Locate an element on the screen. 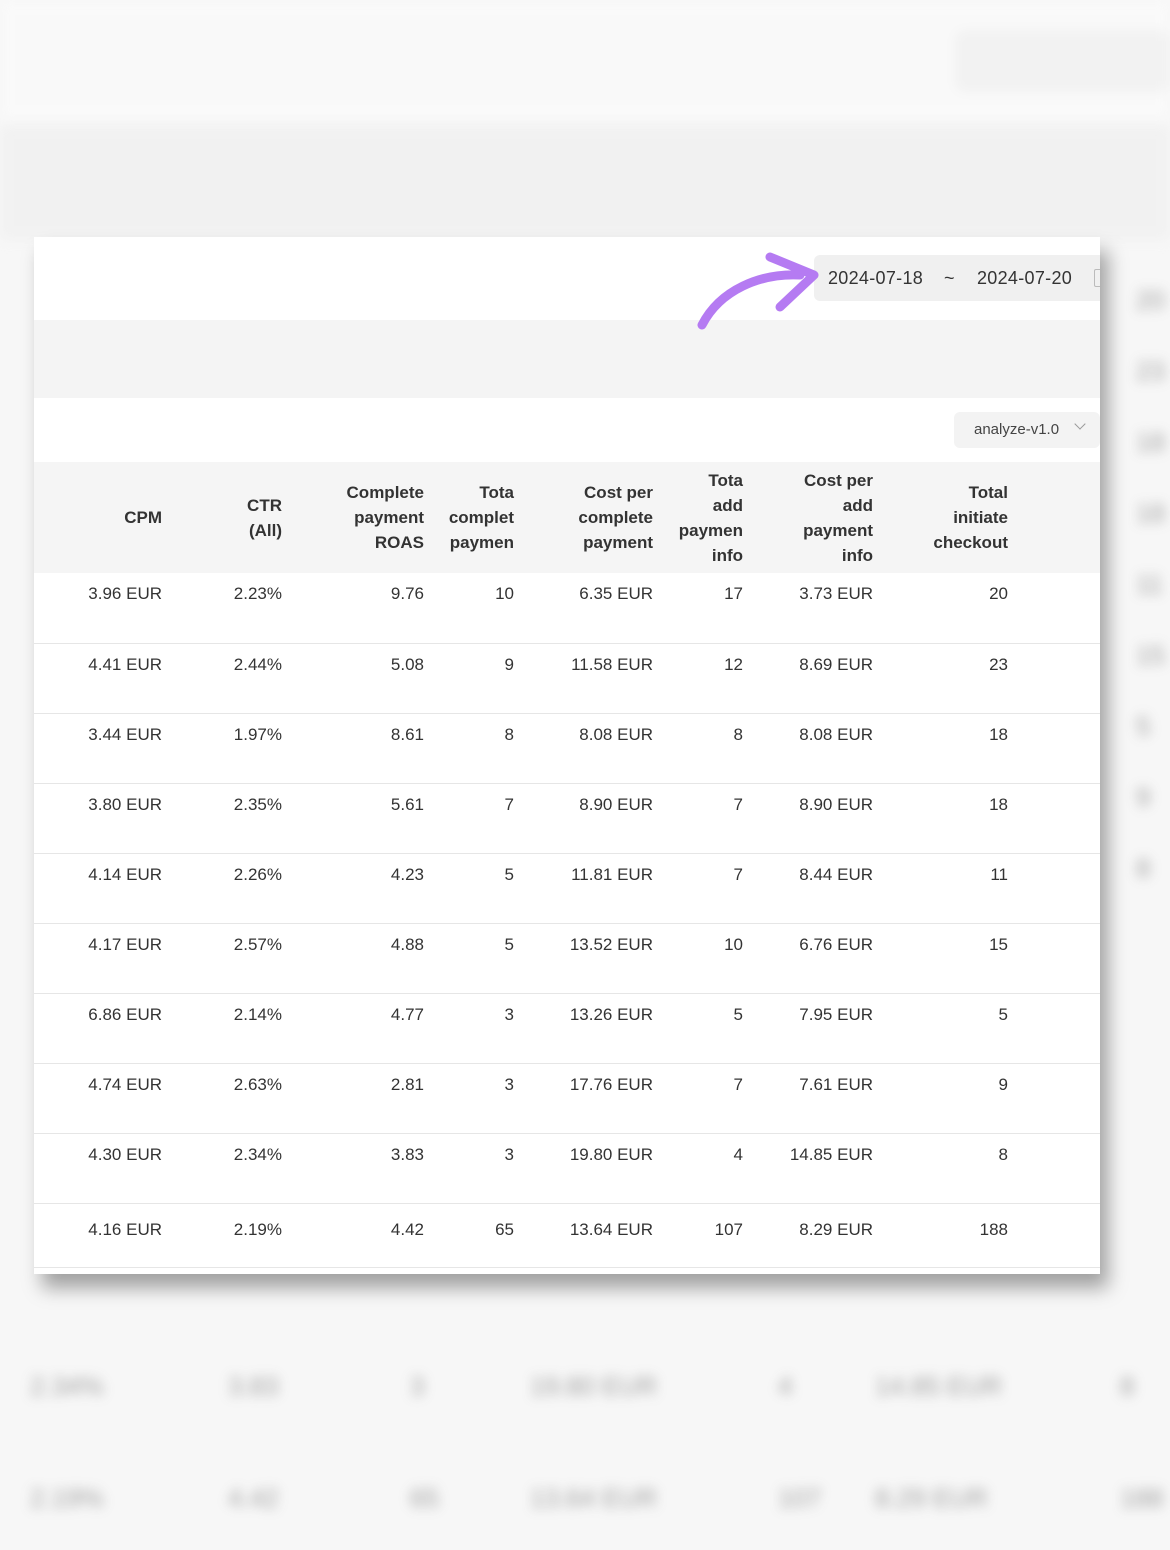  backdrop-cell: 188 is located at coordinates (1142, 1498).